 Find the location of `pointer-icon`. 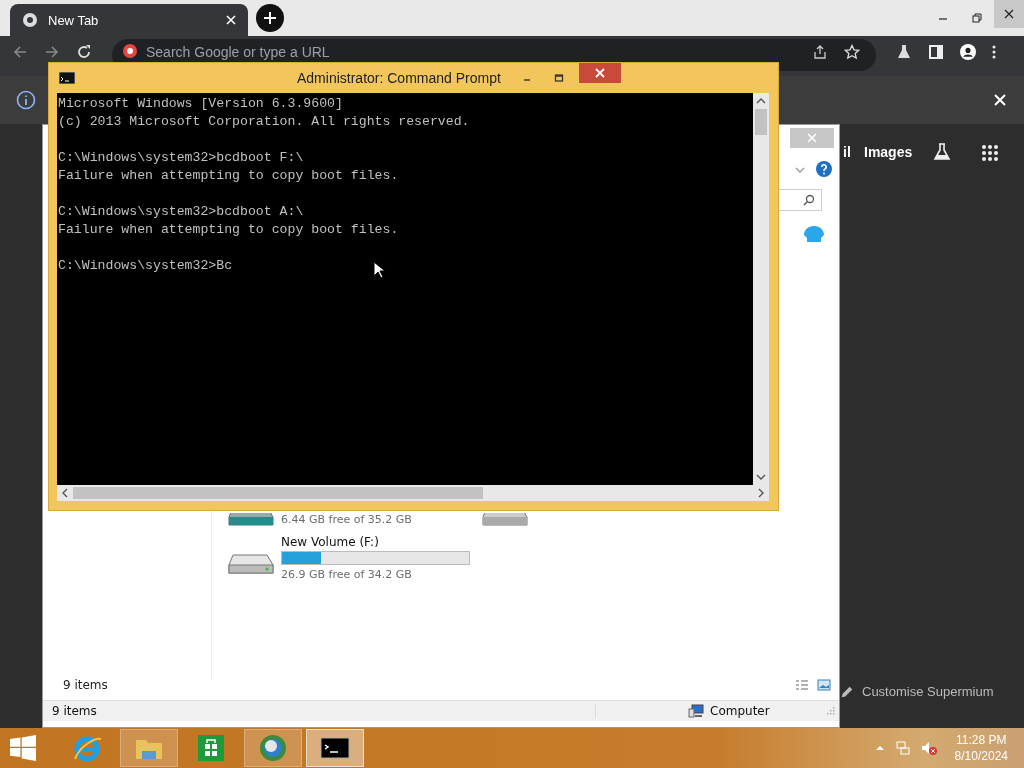

pointer-icon is located at coordinates (379, 270).